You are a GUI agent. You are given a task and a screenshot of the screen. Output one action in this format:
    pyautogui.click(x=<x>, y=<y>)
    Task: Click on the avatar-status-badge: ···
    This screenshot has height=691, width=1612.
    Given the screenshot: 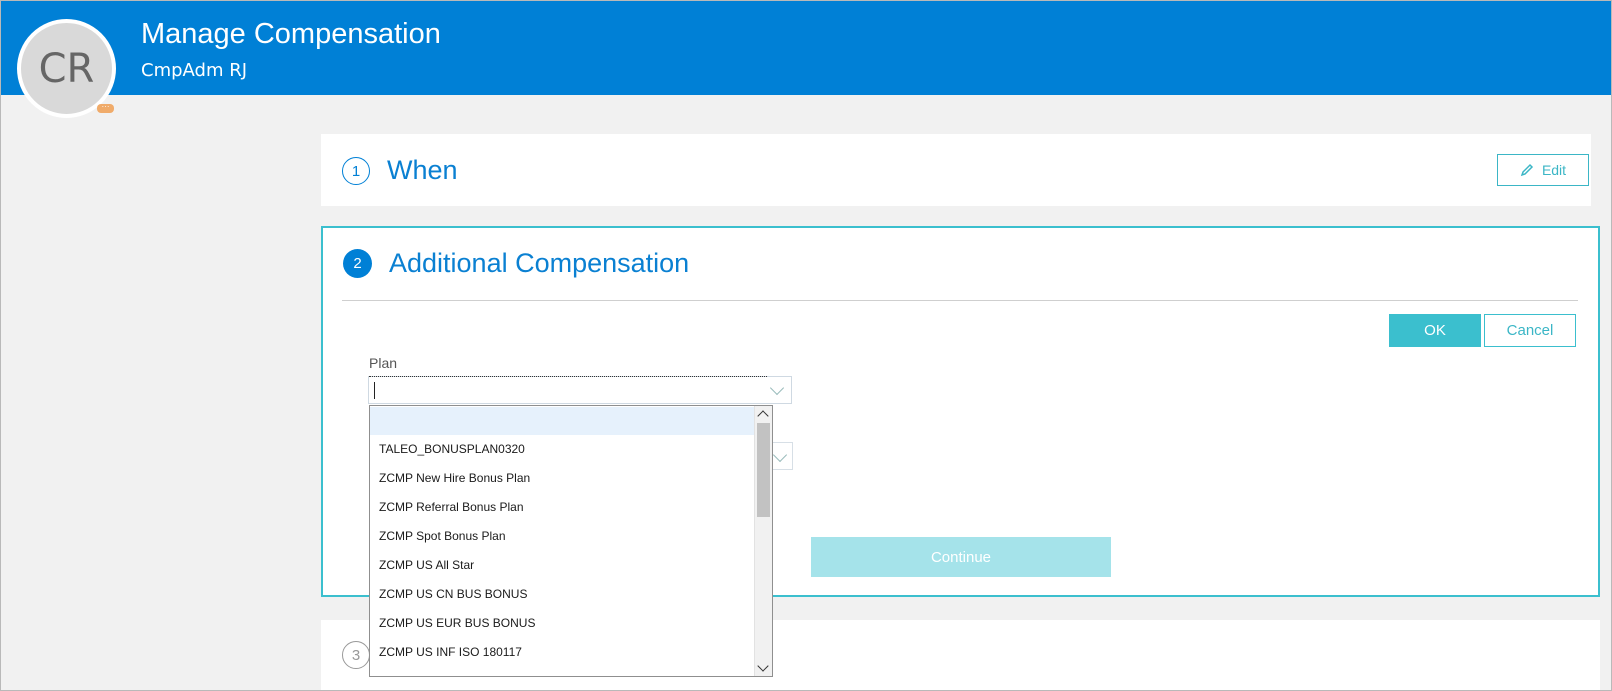 What is the action you would take?
    pyautogui.click(x=105, y=108)
    